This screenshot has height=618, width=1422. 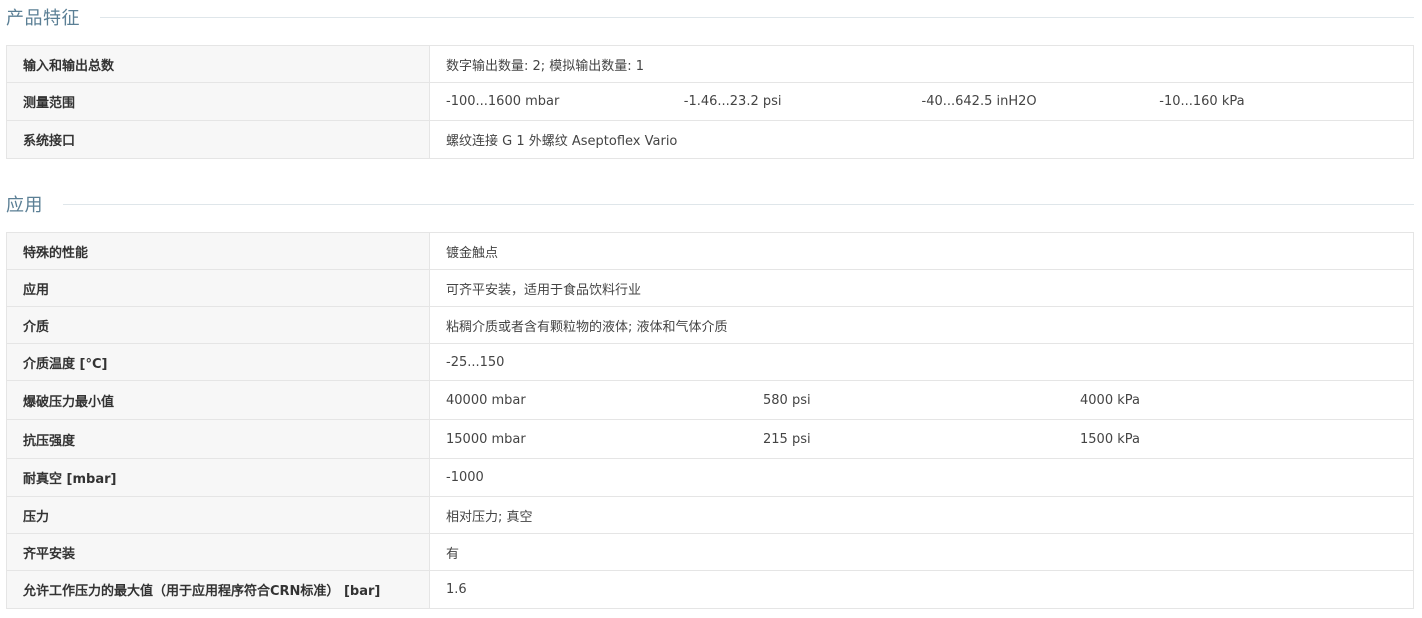 What do you see at coordinates (921, 325) in the screenshot?
I see `row-value: 粘稠介质或者含有颗粒物的液体; 液体和气体介质` at bounding box center [921, 325].